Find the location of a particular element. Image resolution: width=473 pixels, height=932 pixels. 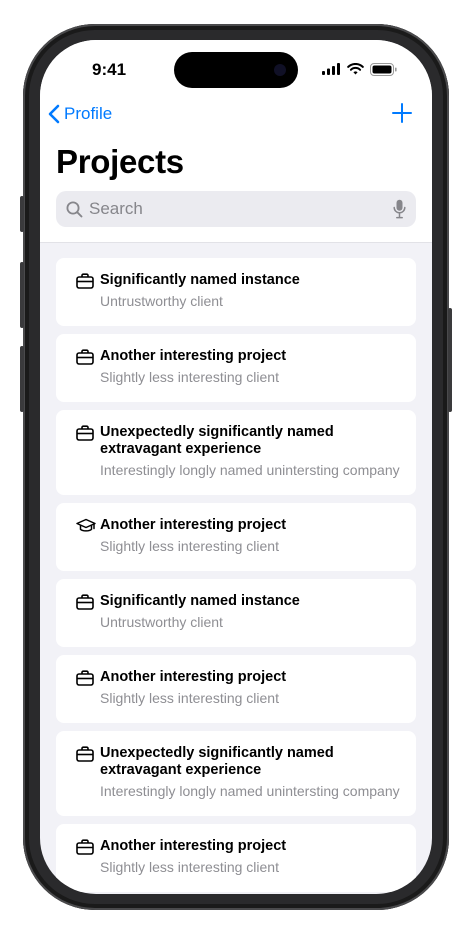

plus-icon is located at coordinates (402, 113).